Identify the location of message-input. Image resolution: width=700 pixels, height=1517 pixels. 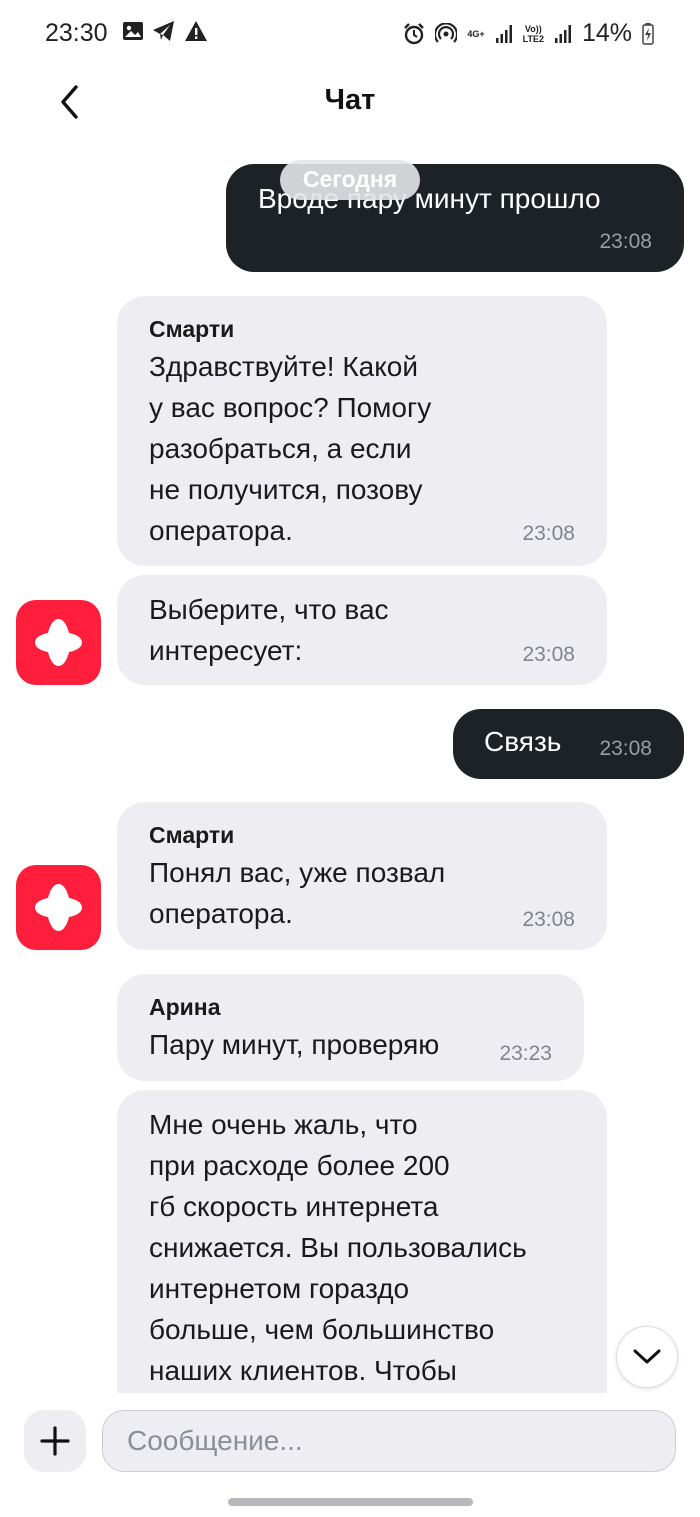
(389, 1441).